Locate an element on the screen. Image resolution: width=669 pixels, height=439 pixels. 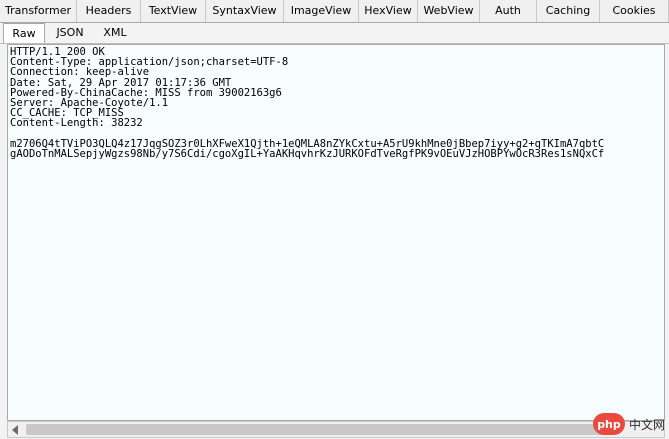
tab-webview: WebView is located at coordinates (449, 11).